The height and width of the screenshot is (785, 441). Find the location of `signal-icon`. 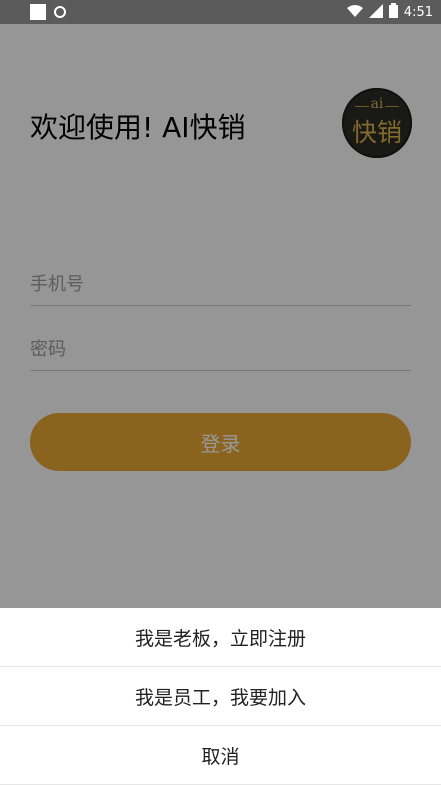

signal-icon is located at coordinates (375, 12).